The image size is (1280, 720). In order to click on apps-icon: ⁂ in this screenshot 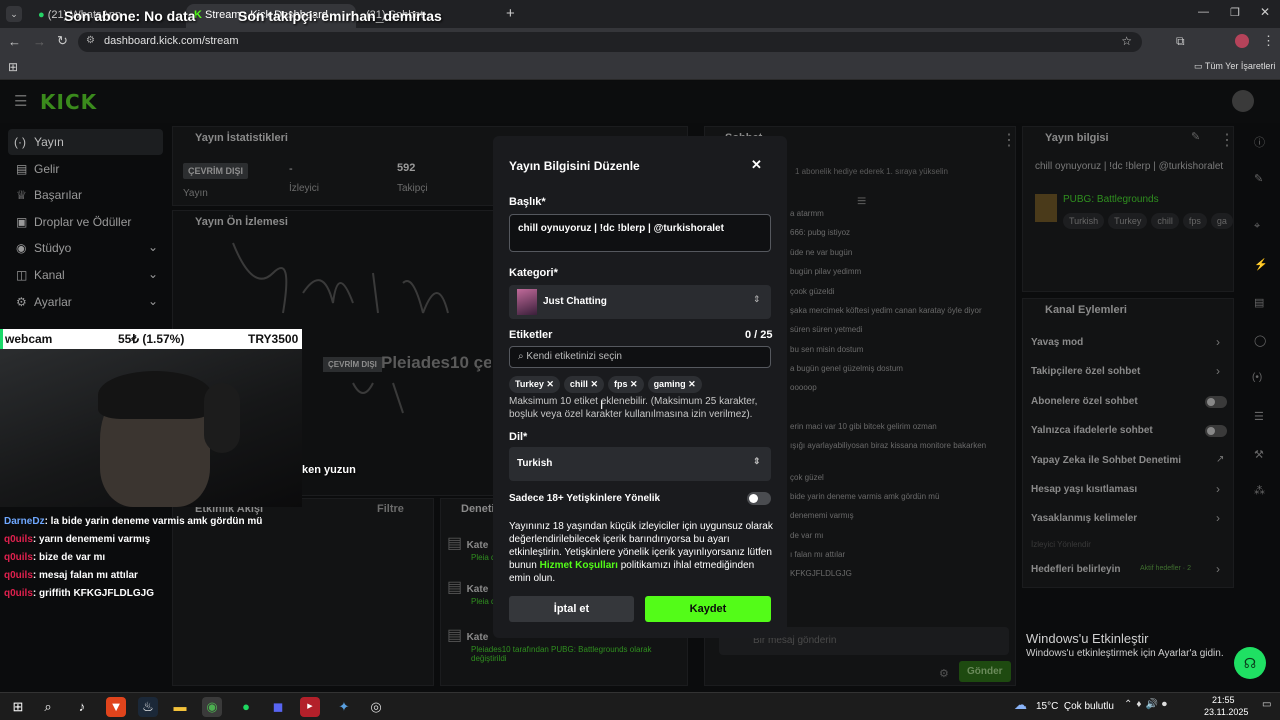, I will do `click(1259, 490)`.